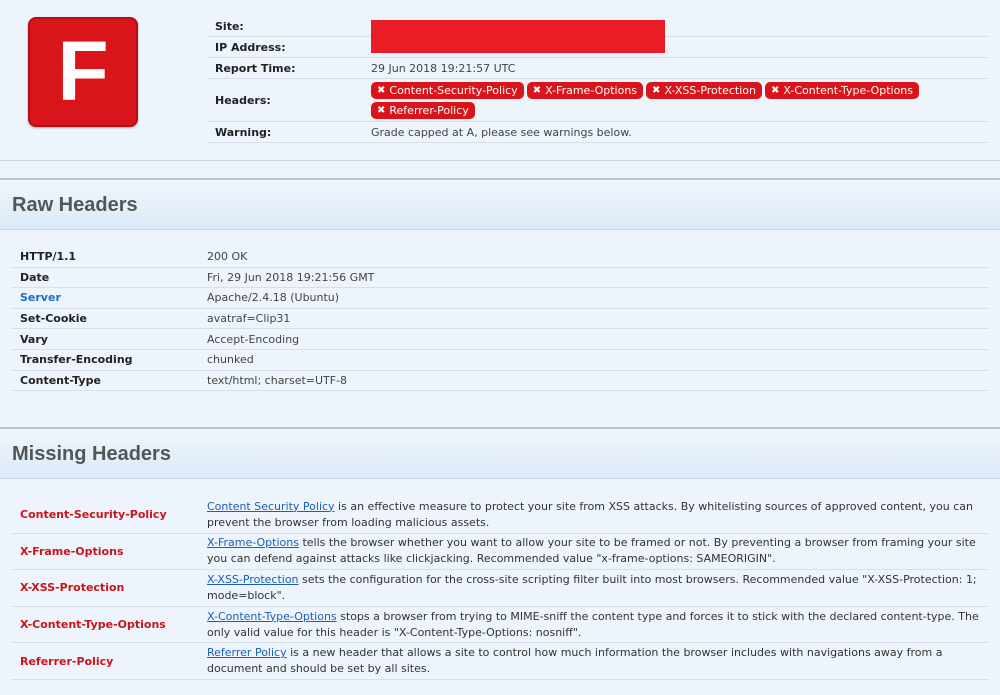 Image resolution: width=1000 pixels, height=695 pixels. Describe the element at coordinates (229, 26) in the screenshot. I see `site-label: Site:` at that location.